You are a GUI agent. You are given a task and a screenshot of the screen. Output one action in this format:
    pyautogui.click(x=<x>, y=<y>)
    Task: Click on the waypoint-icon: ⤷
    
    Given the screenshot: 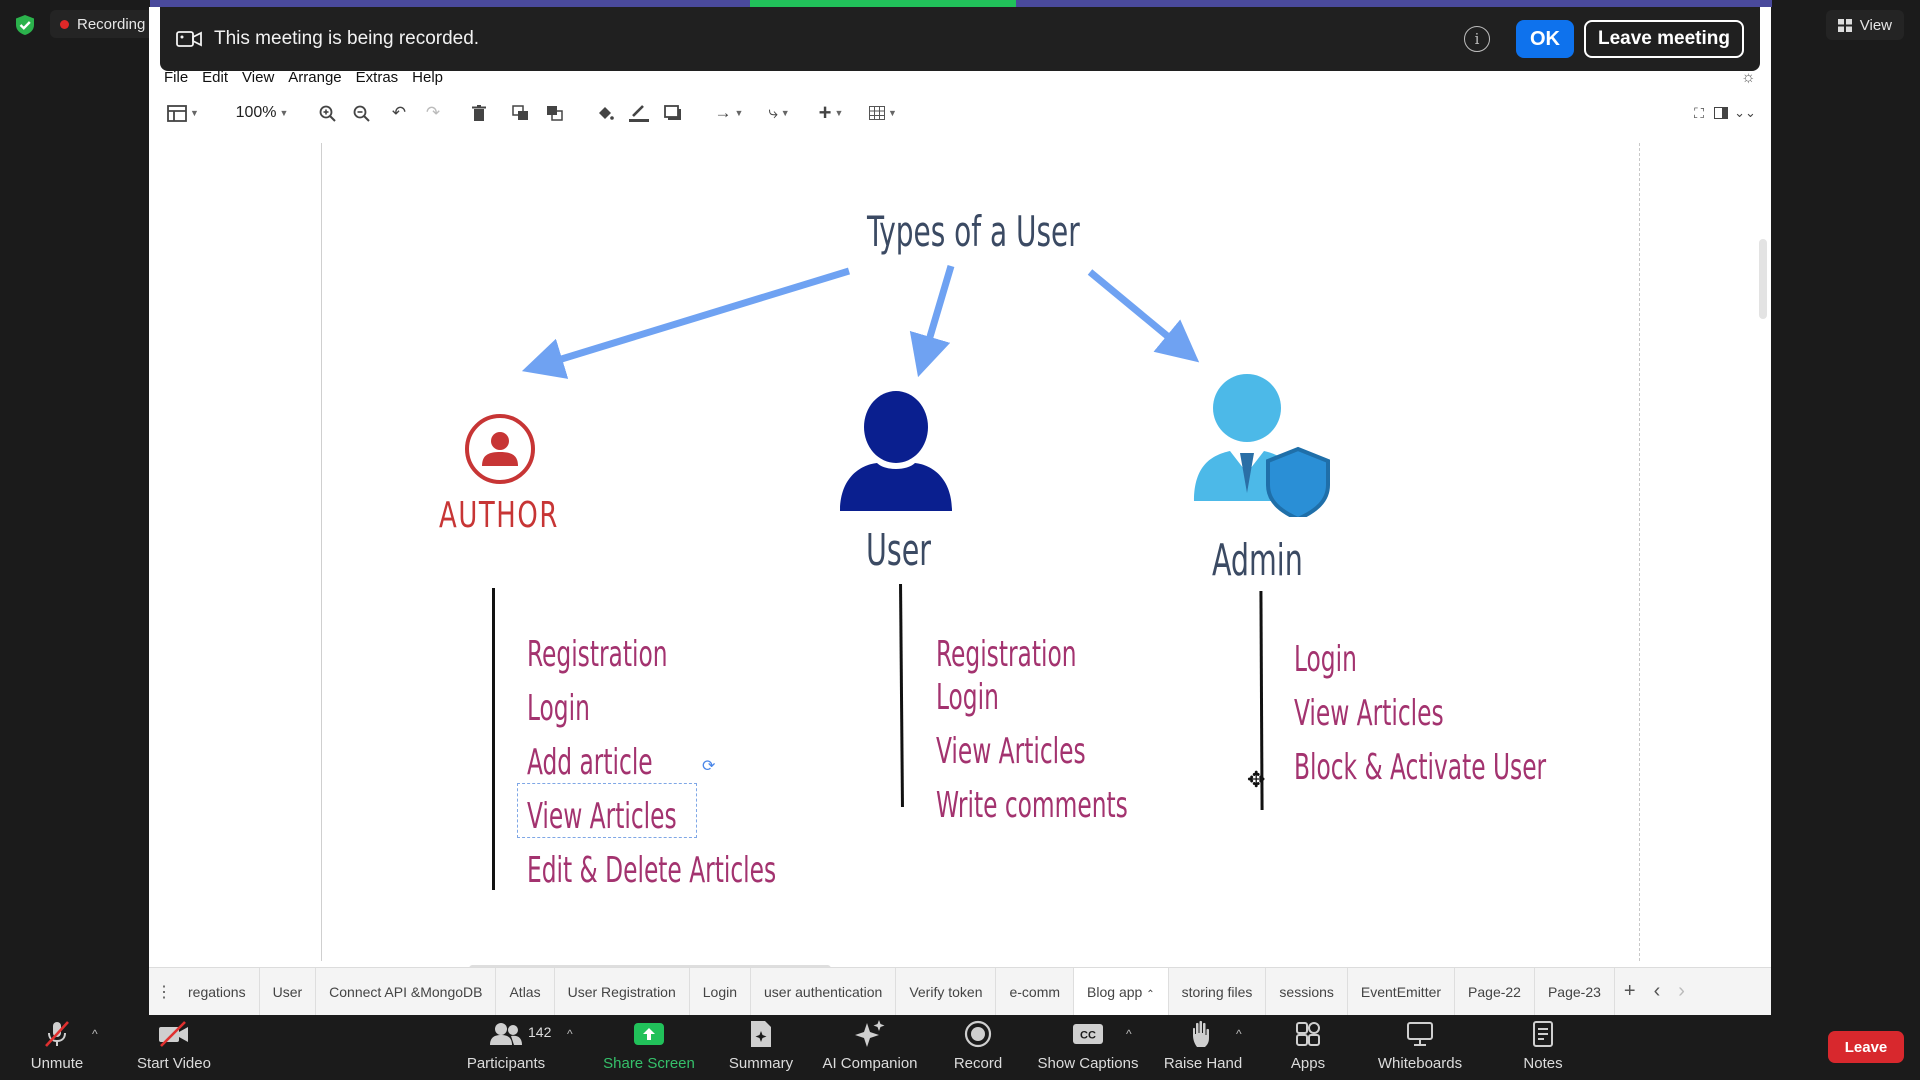 What is the action you would take?
    pyautogui.click(x=773, y=112)
    